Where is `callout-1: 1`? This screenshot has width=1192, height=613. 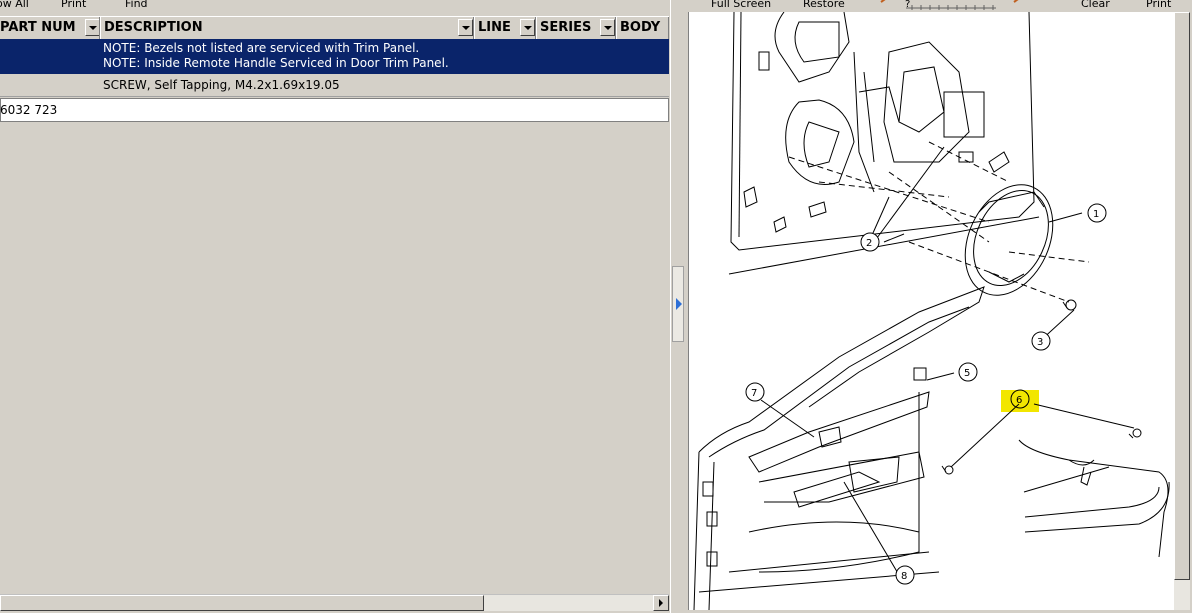
callout-1: 1 is located at coordinates (1097, 213).